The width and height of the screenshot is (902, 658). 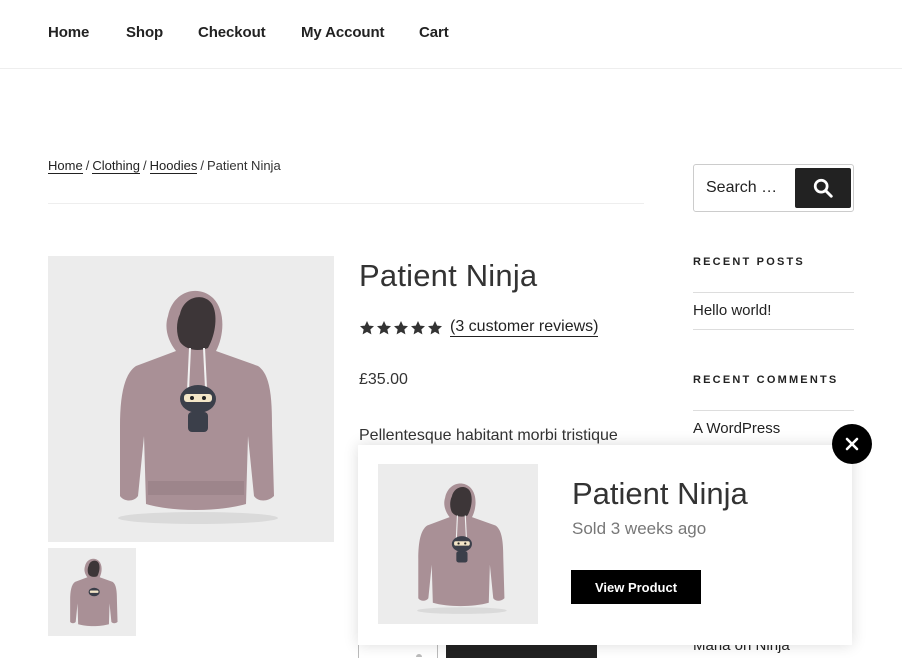 I want to click on nav-cart: Cart, so click(x=434, y=32).